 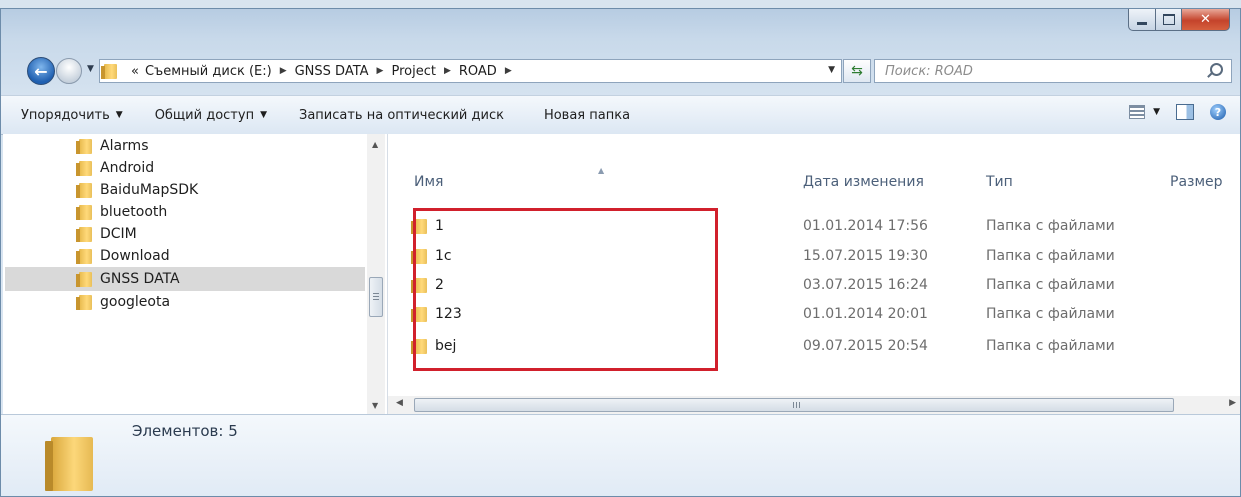 I want to click on nav-item-label: Download, so click(x=135, y=256).